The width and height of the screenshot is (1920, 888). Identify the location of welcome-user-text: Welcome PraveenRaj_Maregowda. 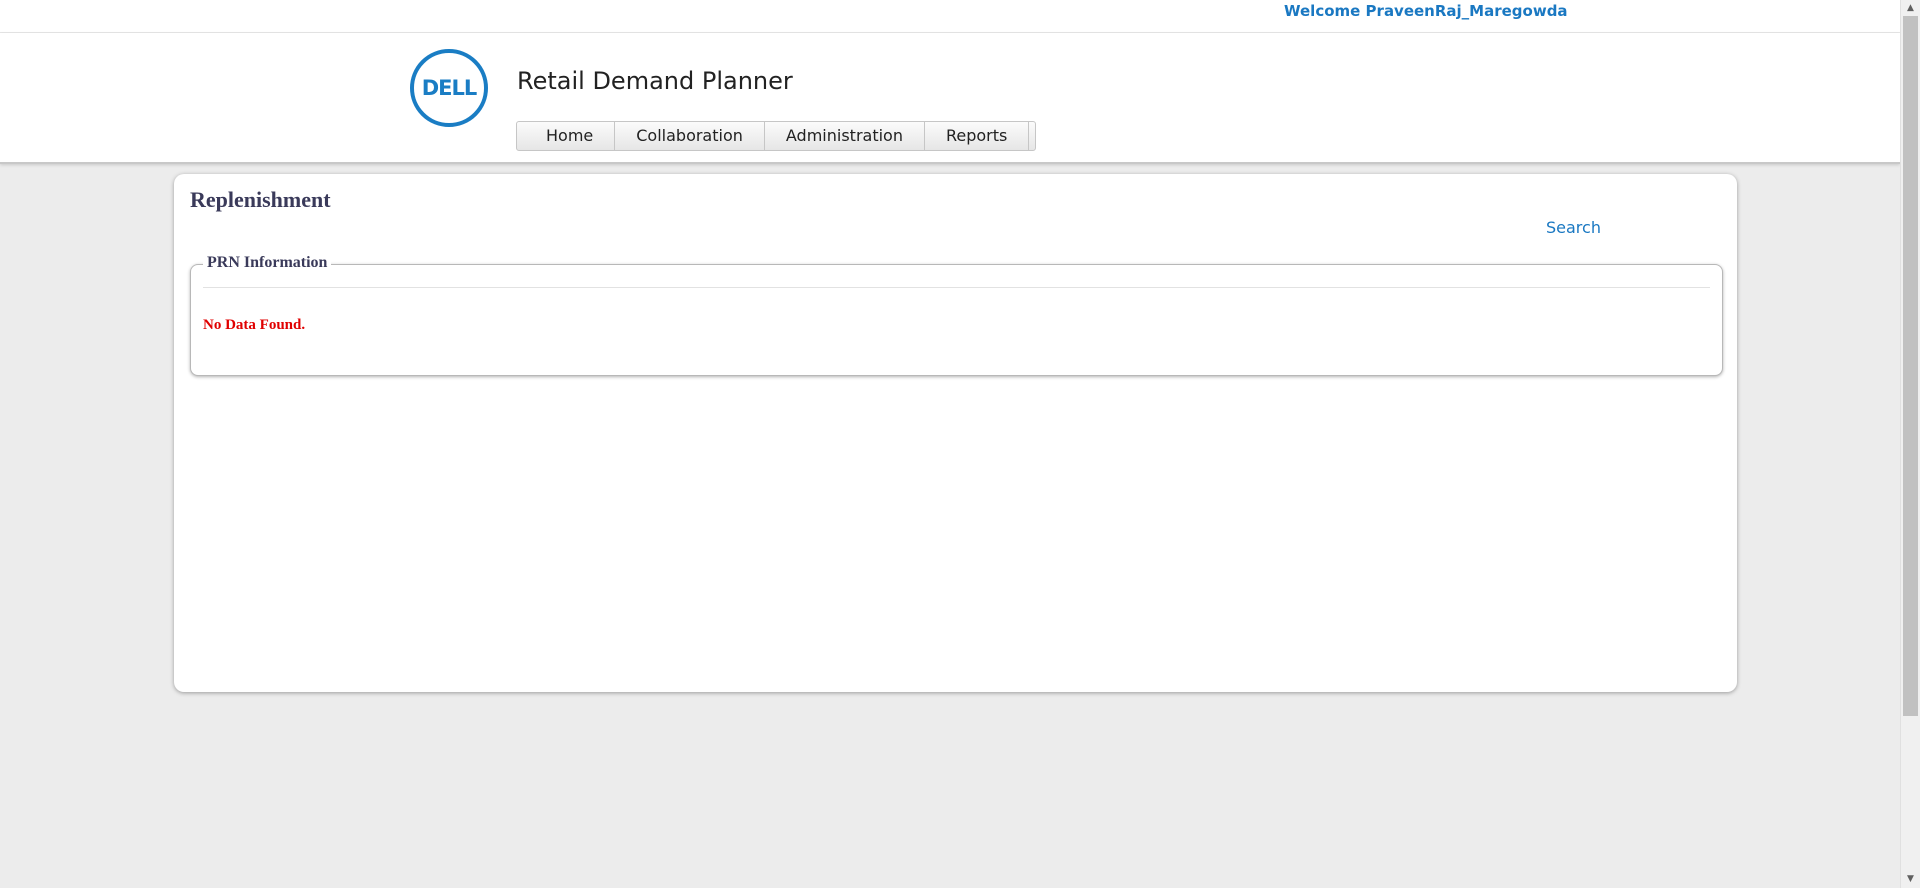
(1426, 11).